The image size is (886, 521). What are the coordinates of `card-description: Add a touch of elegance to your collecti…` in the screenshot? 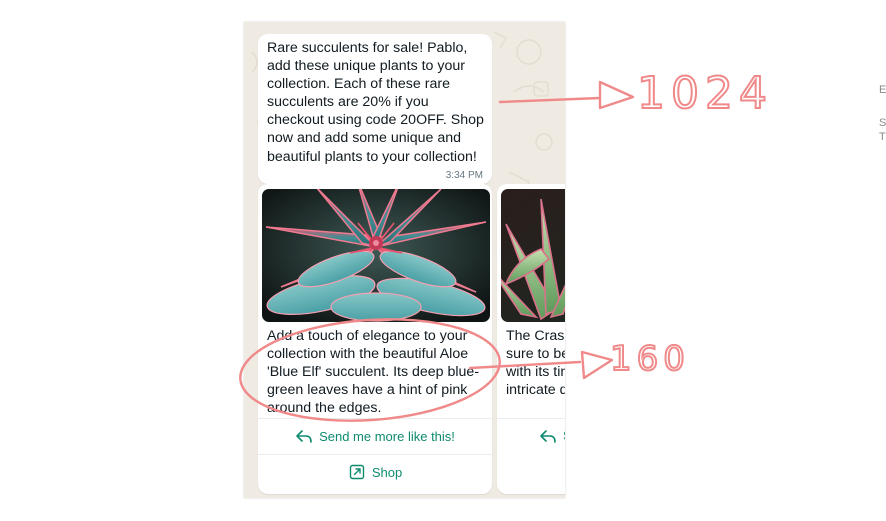 It's located at (377, 372).